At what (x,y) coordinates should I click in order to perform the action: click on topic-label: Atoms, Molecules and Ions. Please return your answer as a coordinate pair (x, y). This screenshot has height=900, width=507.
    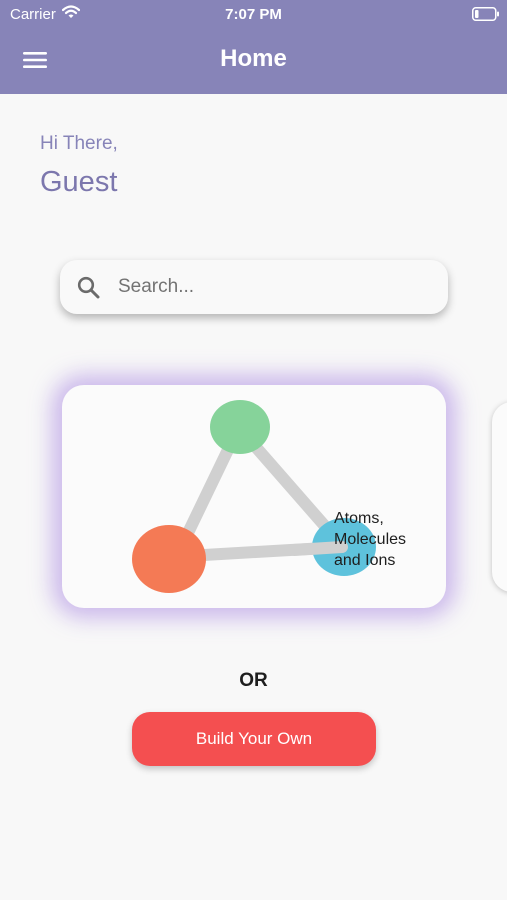
    Looking at the image, I should click on (370, 539).